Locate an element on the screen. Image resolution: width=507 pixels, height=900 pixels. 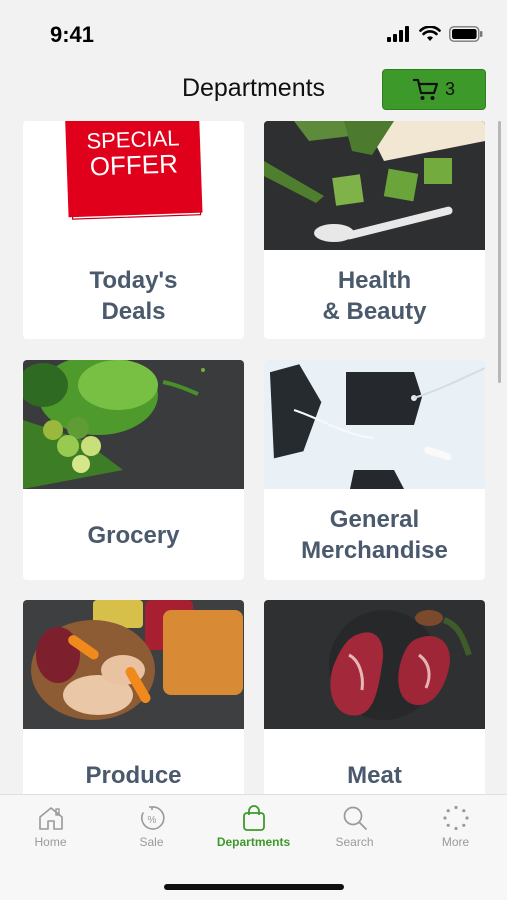
tab-departments: Departments is located at coordinates (253, 833).